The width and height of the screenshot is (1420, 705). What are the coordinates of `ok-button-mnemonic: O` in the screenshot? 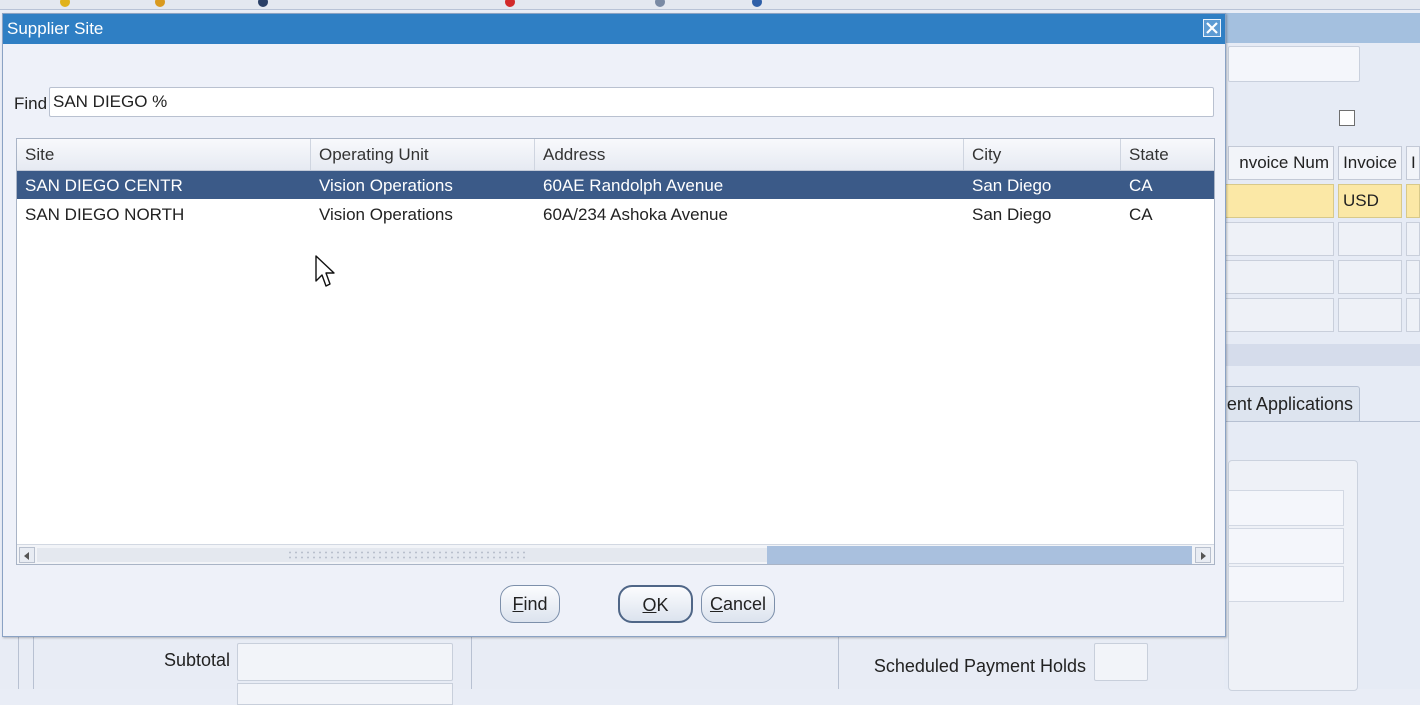 It's located at (649, 605).